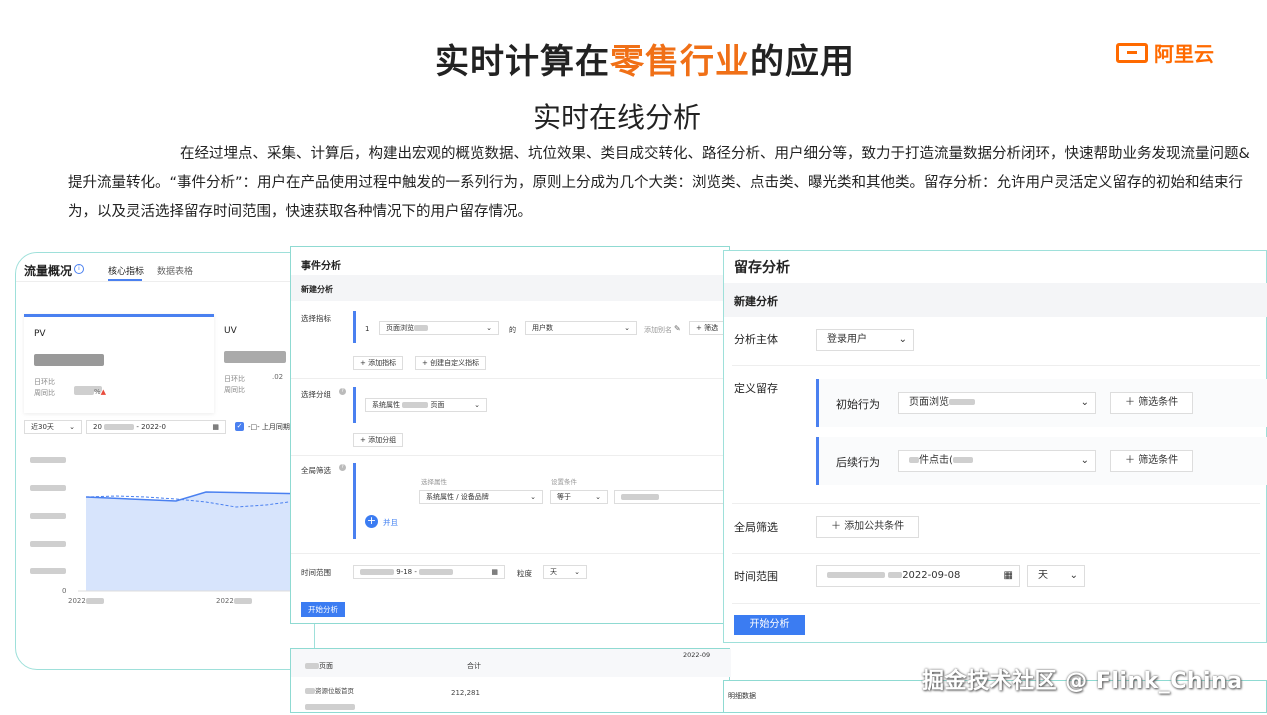 The image size is (1267, 715). Describe the element at coordinates (354, 327) in the screenshot. I see `metric-group-bar` at that location.